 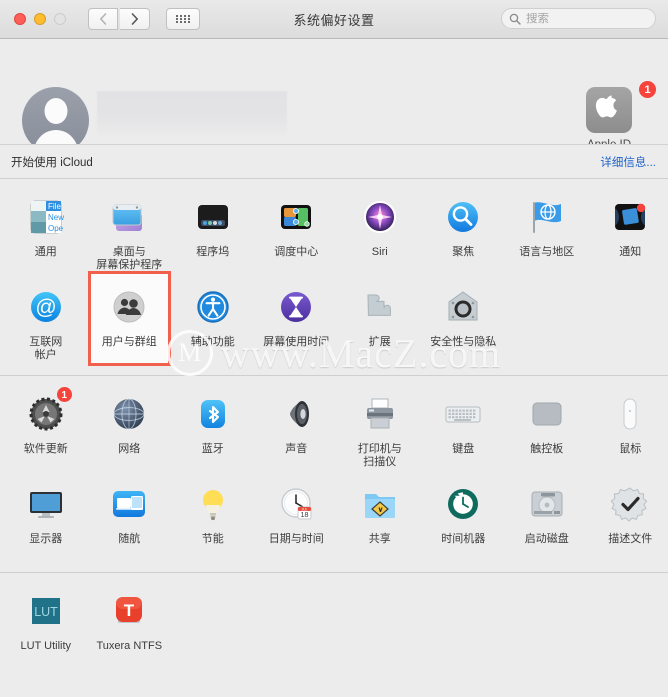 What do you see at coordinates (46, 539) in the screenshot?
I see `pane-label: 显示器` at bounding box center [46, 539].